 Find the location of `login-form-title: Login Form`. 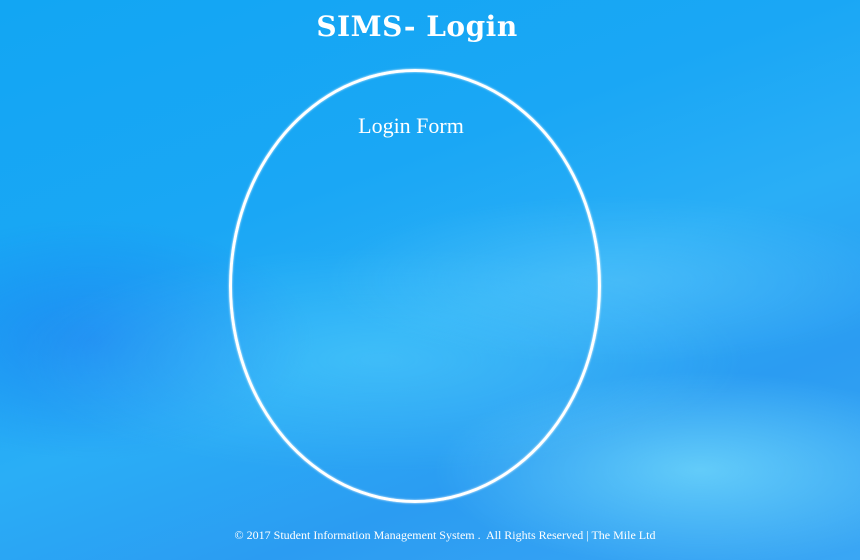

login-form-title: Login Form is located at coordinates (411, 125).